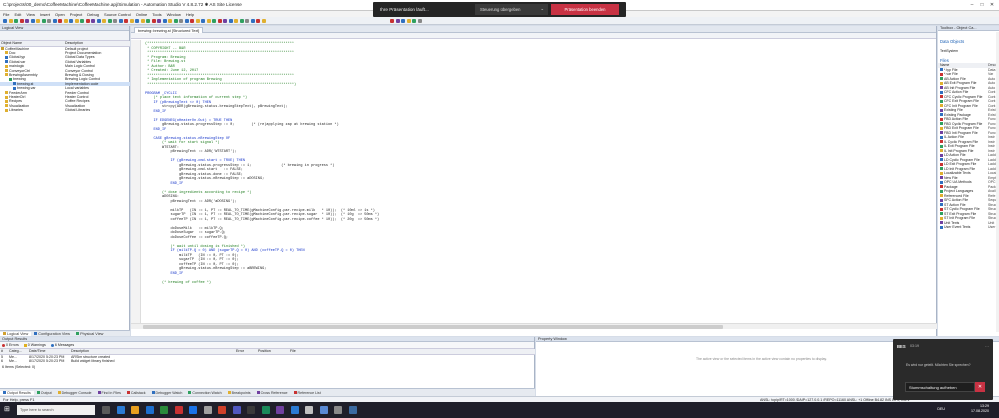 This screenshot has height=418, width=999. I want to click on tab-configuration-view: Configuration View, so click(52, 334).